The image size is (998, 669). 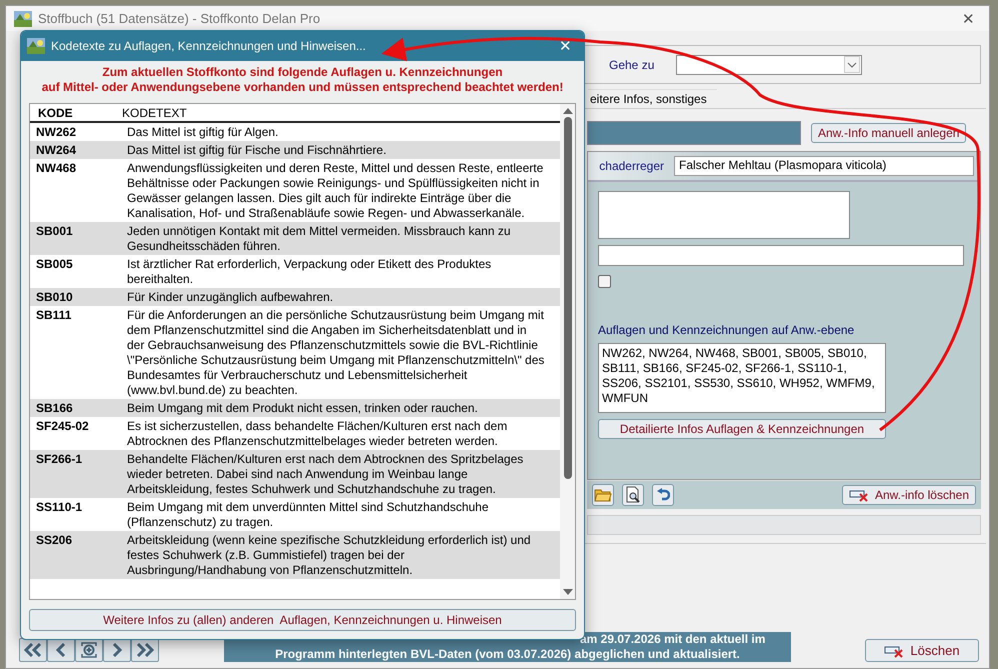 I want to click on code-cell-text: NW264, so click(x=56, y=150).